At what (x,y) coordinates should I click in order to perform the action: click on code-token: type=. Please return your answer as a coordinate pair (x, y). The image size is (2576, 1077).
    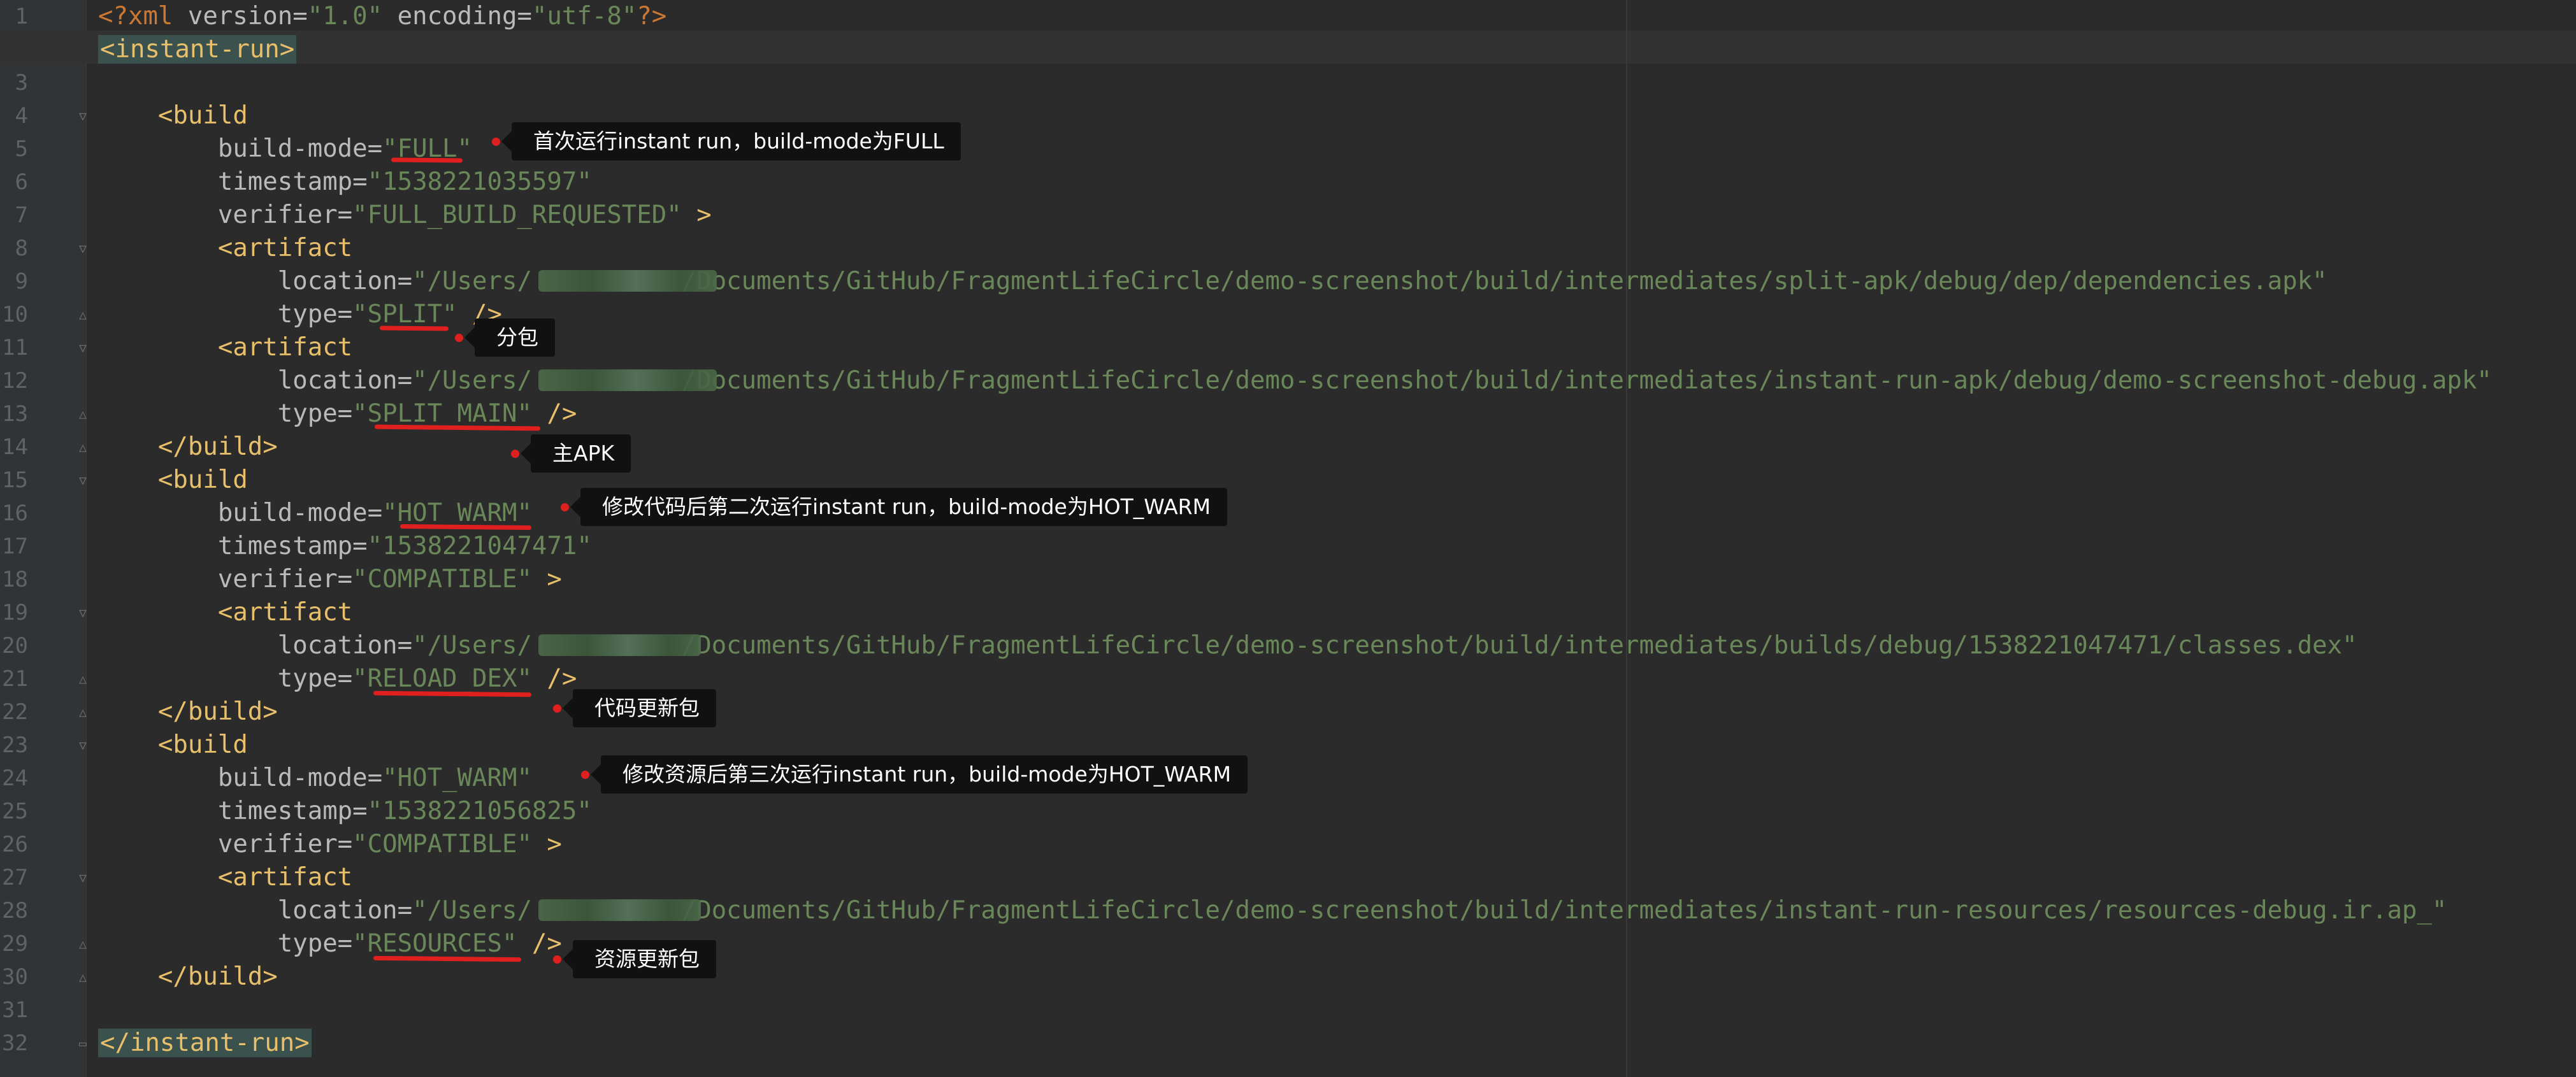
    Looking at the image, I should click on (315, 943).